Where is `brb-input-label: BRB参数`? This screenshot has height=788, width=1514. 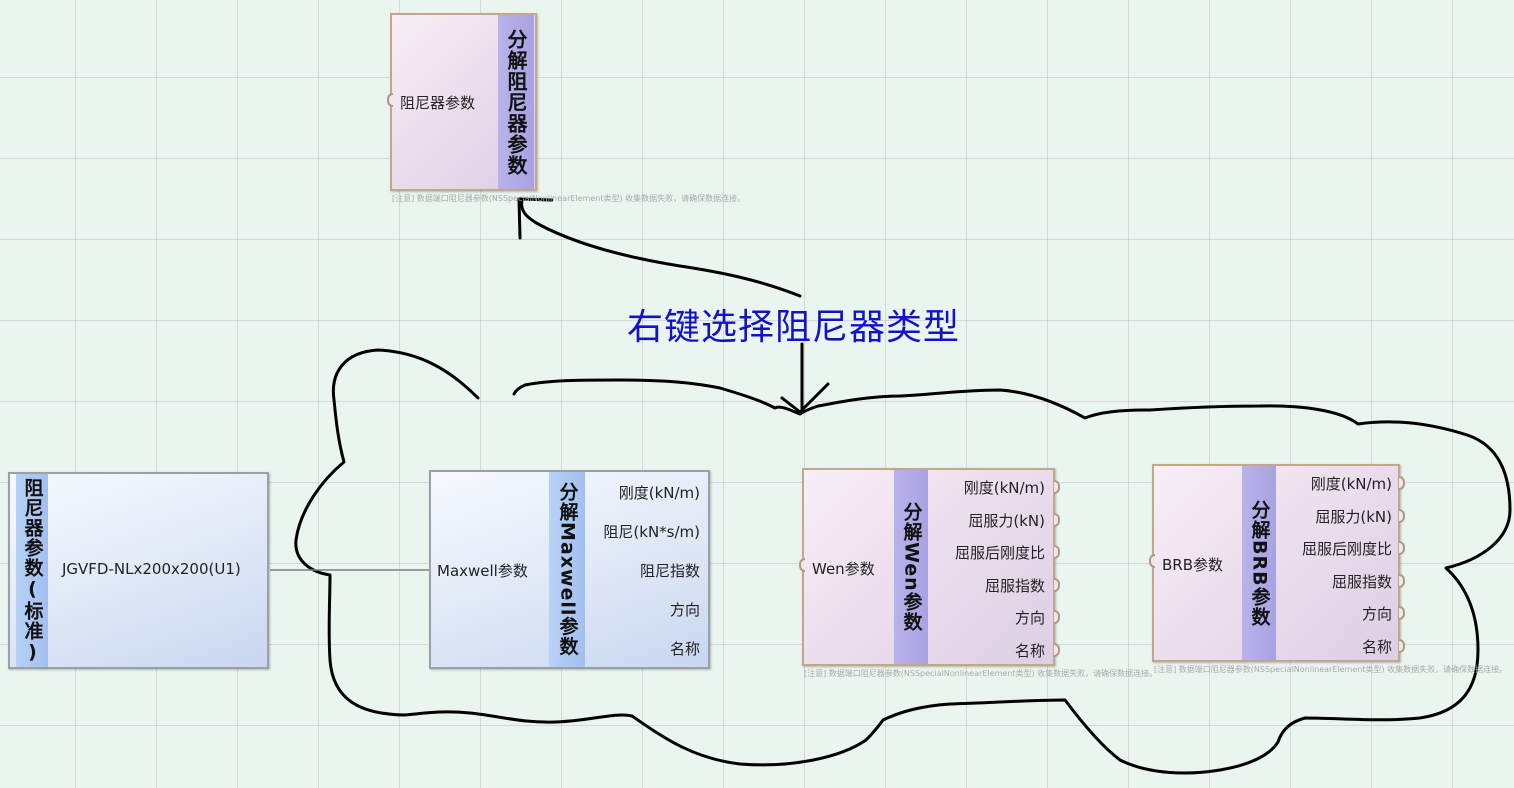 brb-input-label: BRB参数 is located at coordinates (1193, 565).